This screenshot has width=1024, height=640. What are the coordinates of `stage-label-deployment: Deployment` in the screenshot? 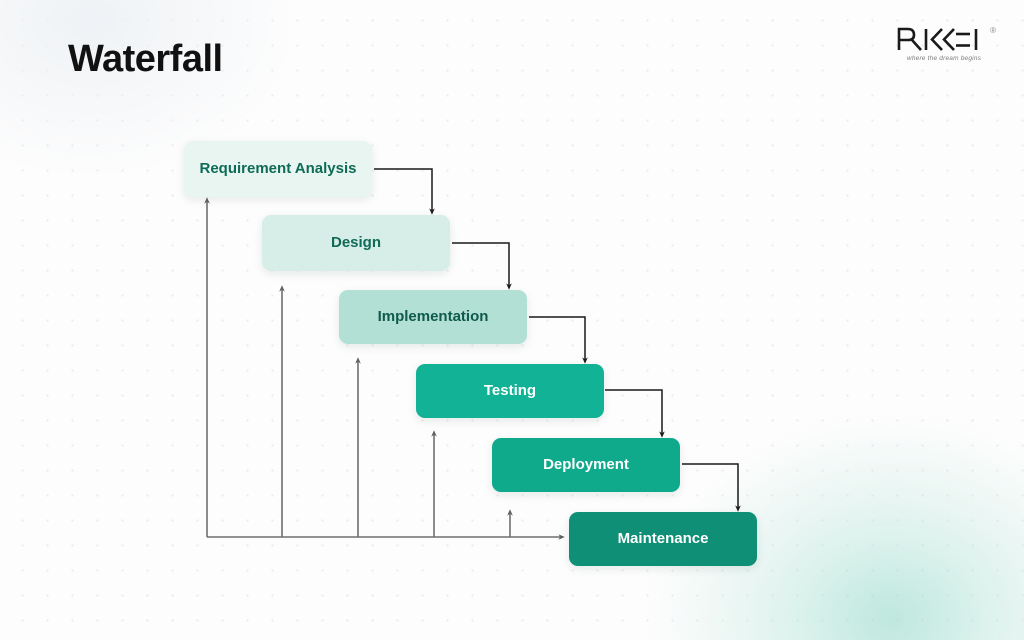 It's located at (586, 464).